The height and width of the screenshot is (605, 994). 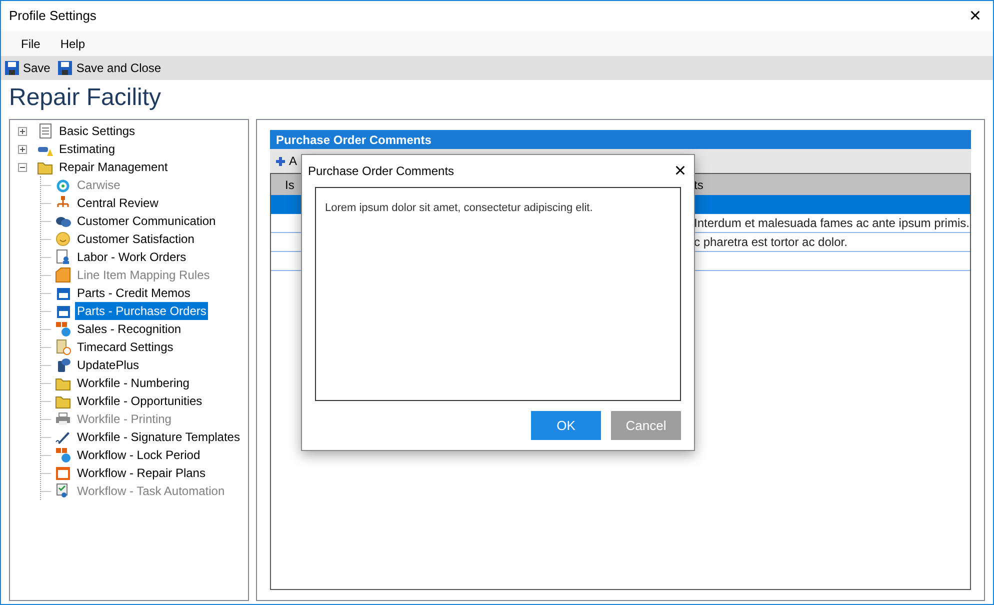 What do you see at coordinates (290, 185) in the screenshot?
I see `column-header: Is` at bounding box center [290, 185].